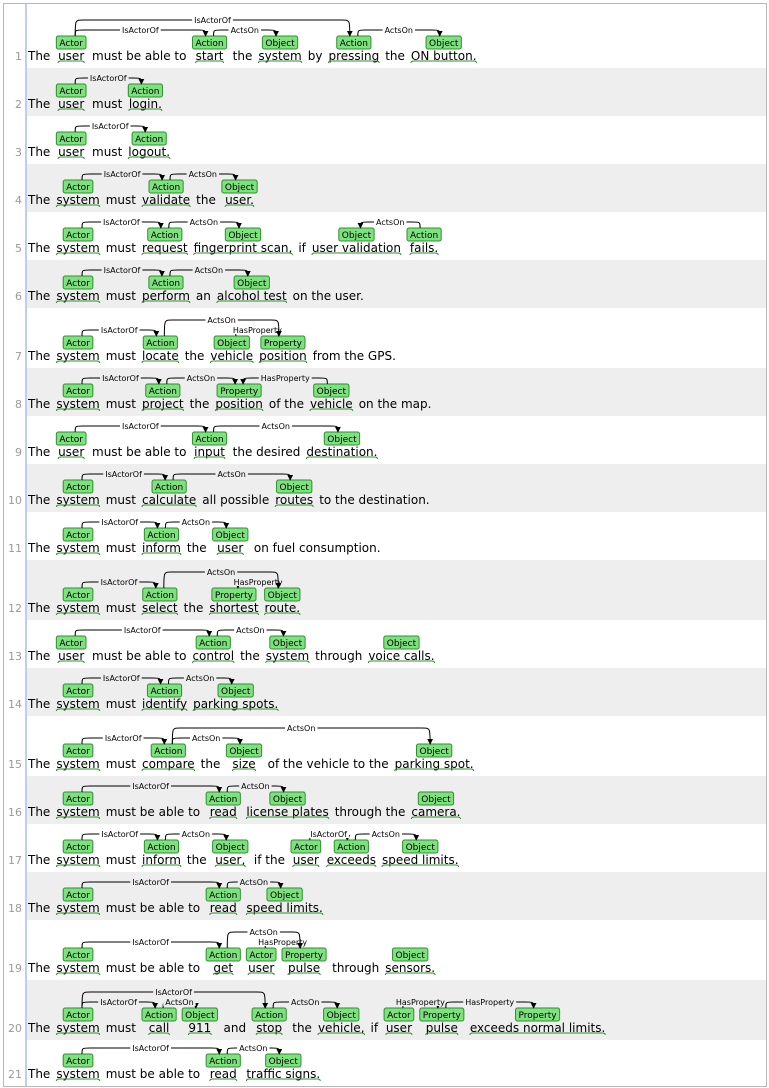 The height and width of the screenshot is (1088, 769). Describe the element at coordinates (317, 548) in the screenshot. I see `sentence-word: on fuel consumption.` at that location.